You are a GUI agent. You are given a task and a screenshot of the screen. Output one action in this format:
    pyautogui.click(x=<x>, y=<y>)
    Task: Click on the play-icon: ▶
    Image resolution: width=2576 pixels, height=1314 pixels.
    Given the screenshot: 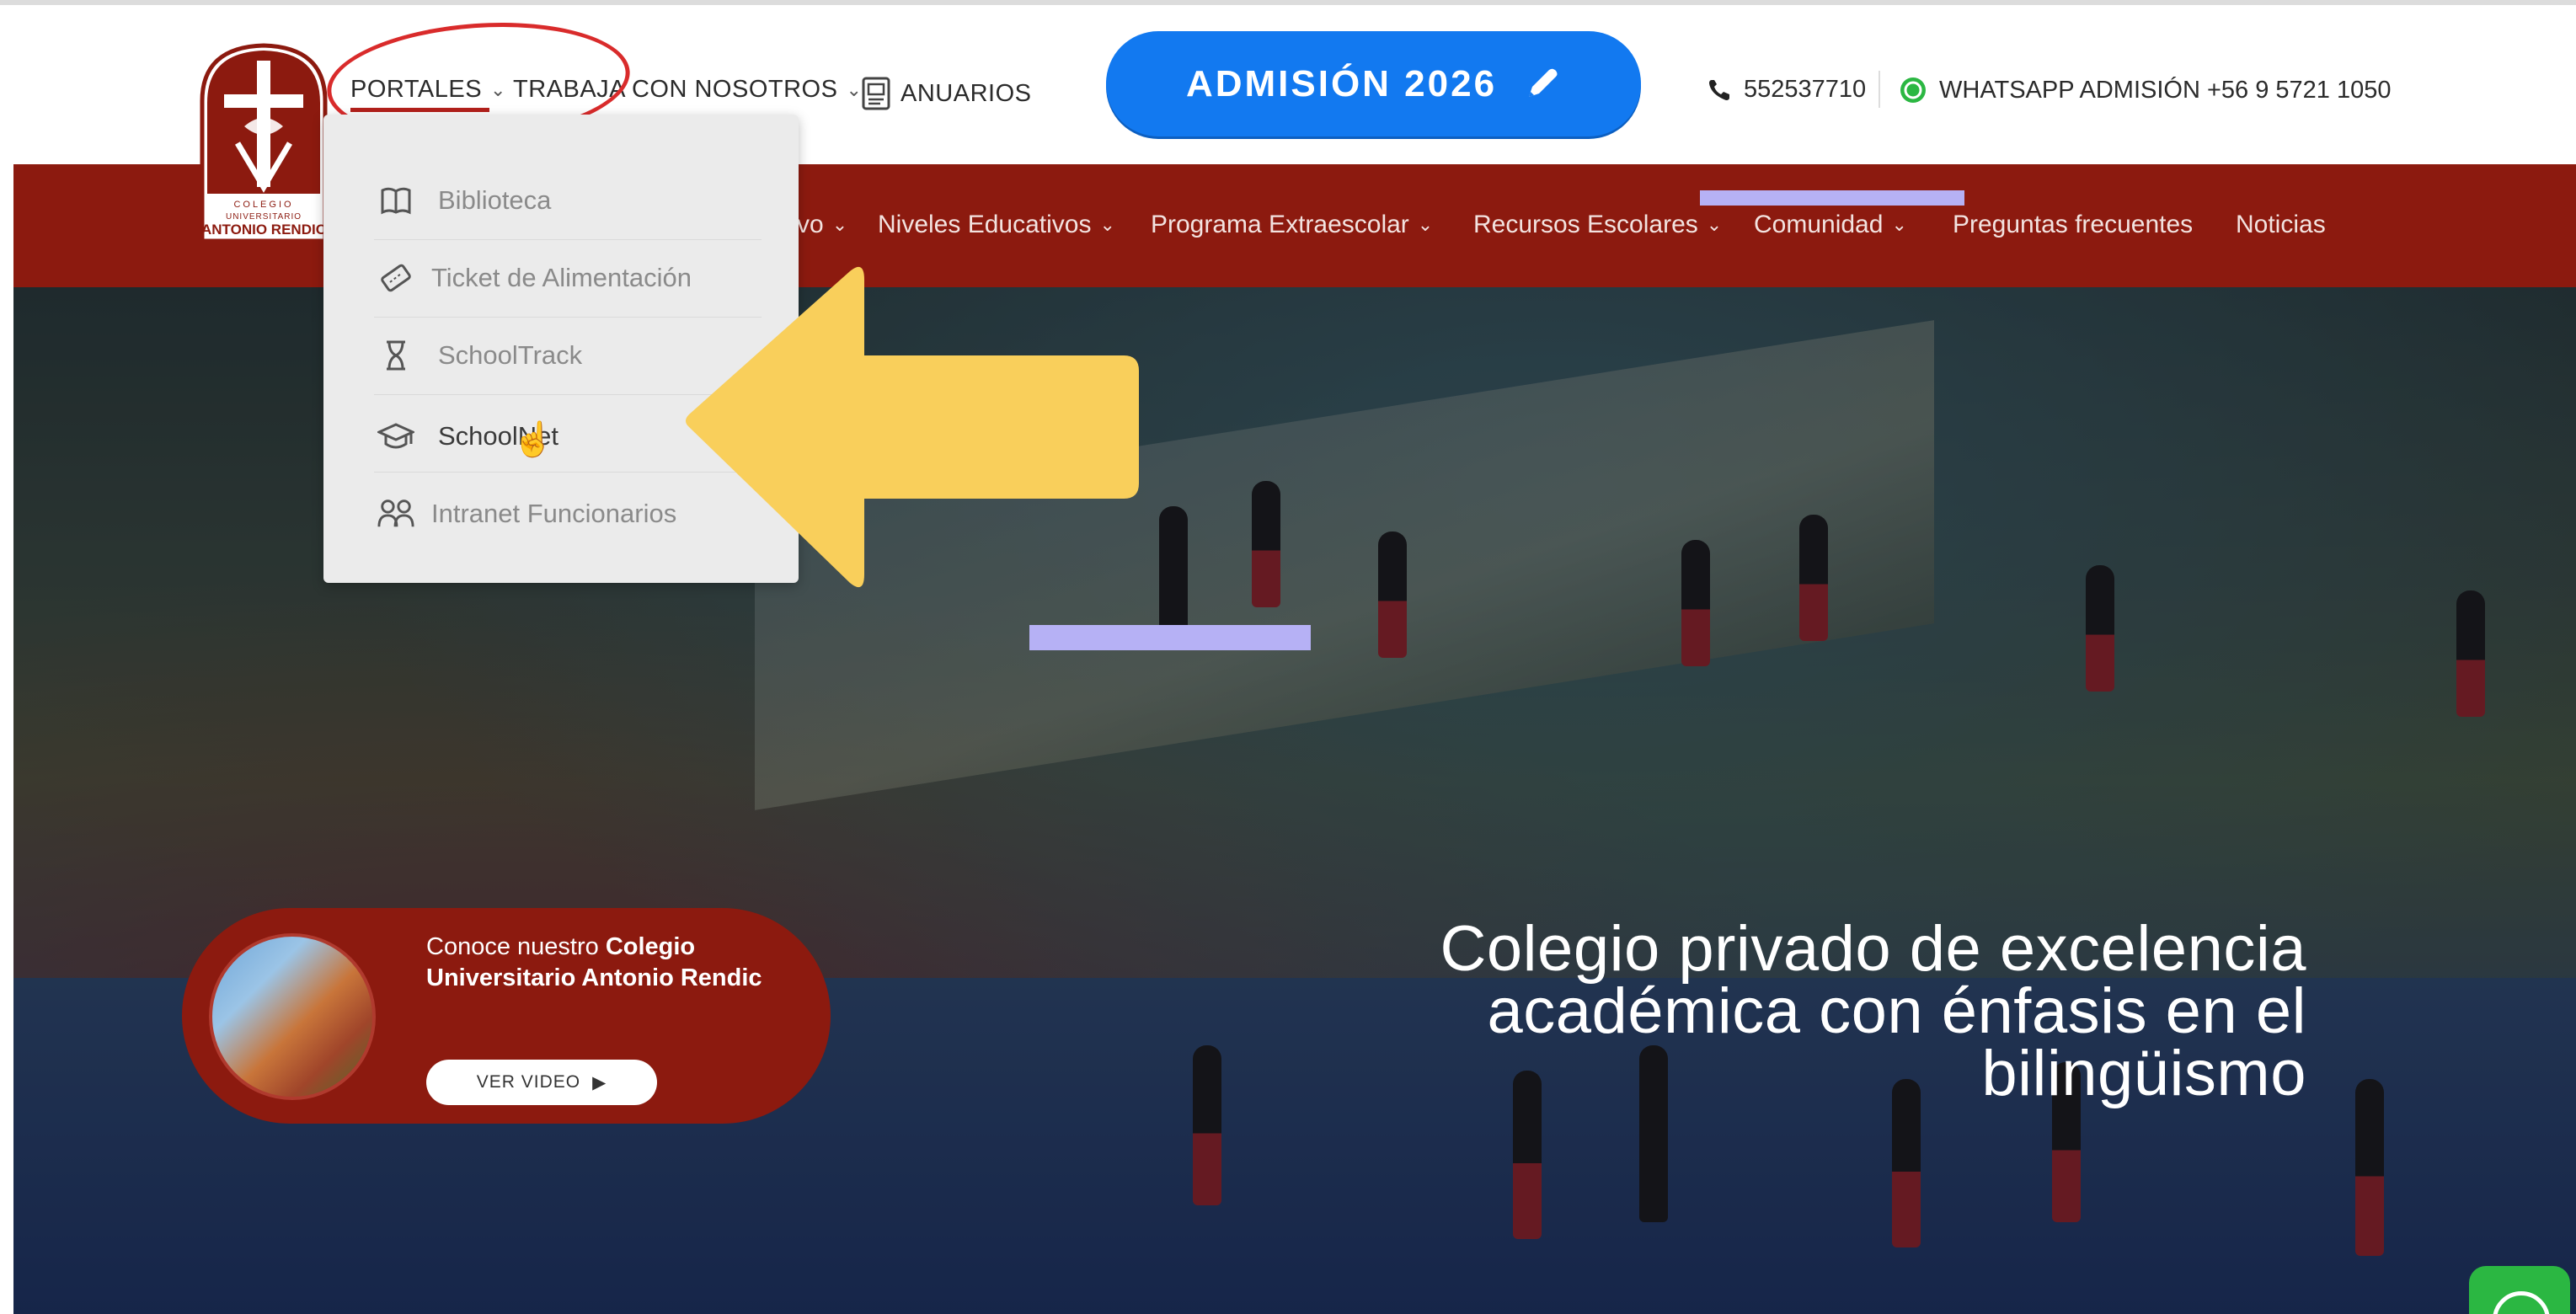 What is the action you would take?
    pyautogui.click(x=599, y=1082)
    